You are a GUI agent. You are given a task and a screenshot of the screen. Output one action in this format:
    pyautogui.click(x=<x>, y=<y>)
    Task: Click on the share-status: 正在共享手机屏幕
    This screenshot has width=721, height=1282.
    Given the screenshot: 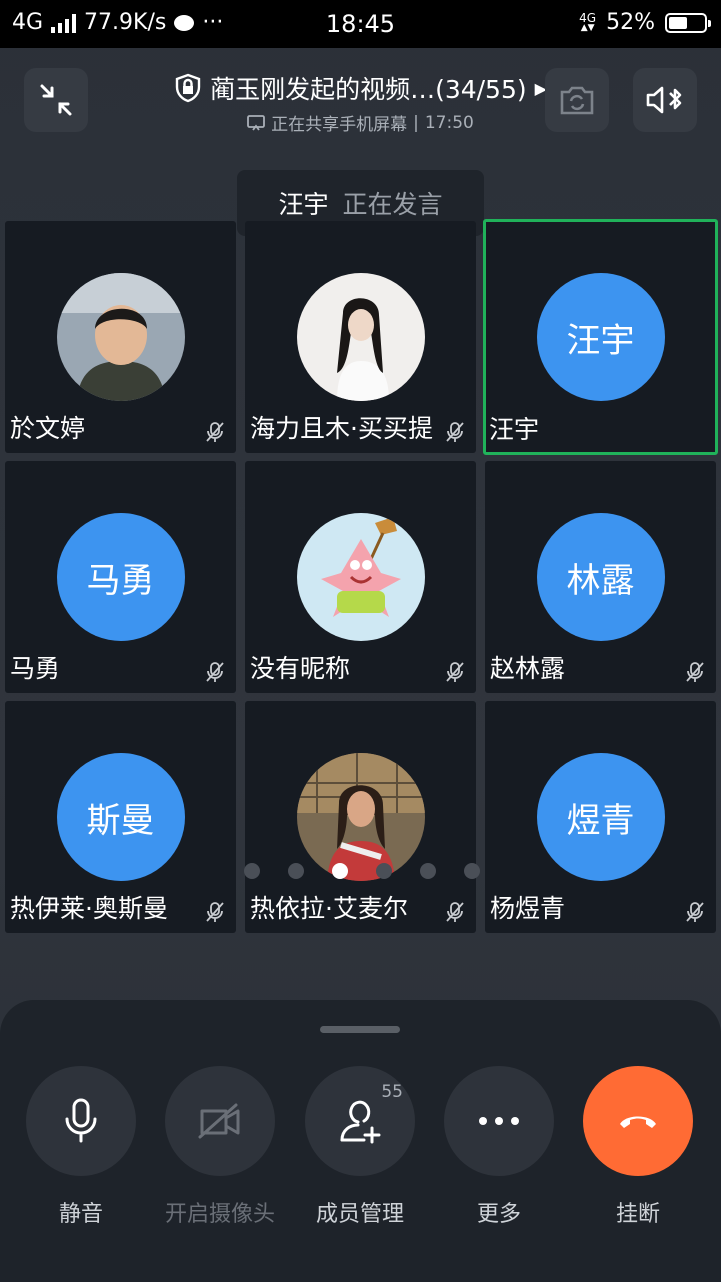 What is the action you would take?
    pyautogui.click(x=339, y=125)
    